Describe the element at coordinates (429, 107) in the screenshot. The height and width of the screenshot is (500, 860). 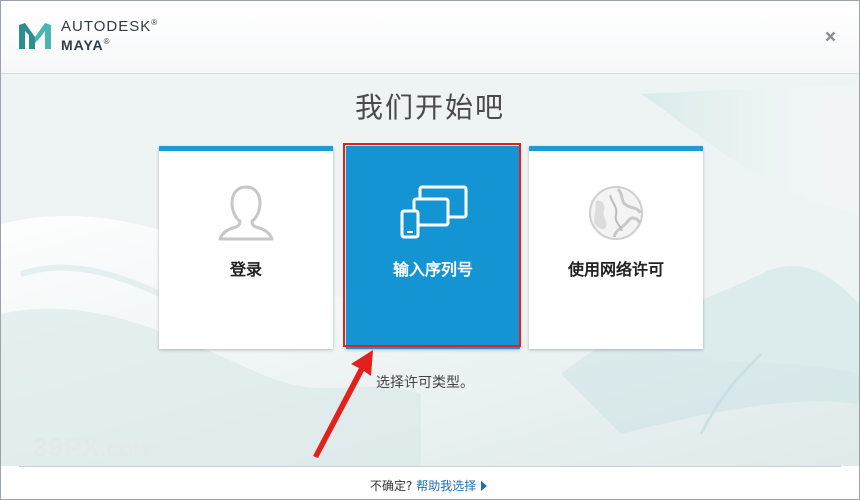
I see `page-title: 我们开始吧` at that location.